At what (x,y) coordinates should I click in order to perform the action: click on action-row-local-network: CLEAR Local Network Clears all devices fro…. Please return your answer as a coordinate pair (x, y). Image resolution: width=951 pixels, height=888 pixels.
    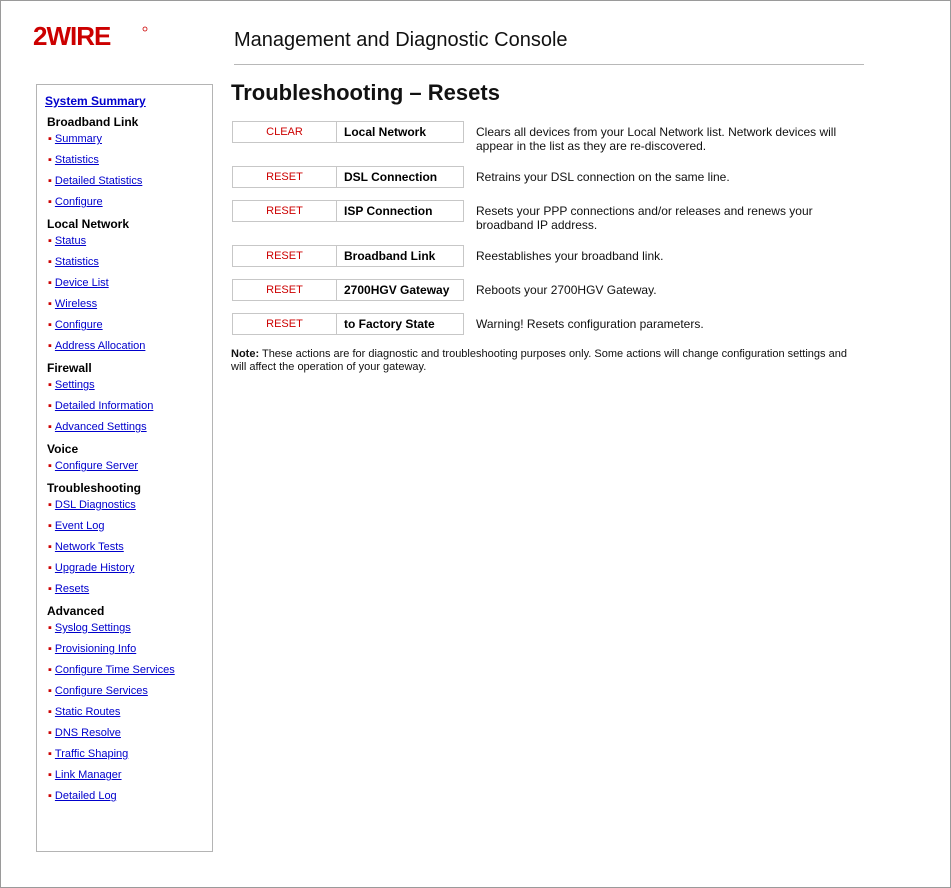
    Looking at the image, I should click on (552, 143).